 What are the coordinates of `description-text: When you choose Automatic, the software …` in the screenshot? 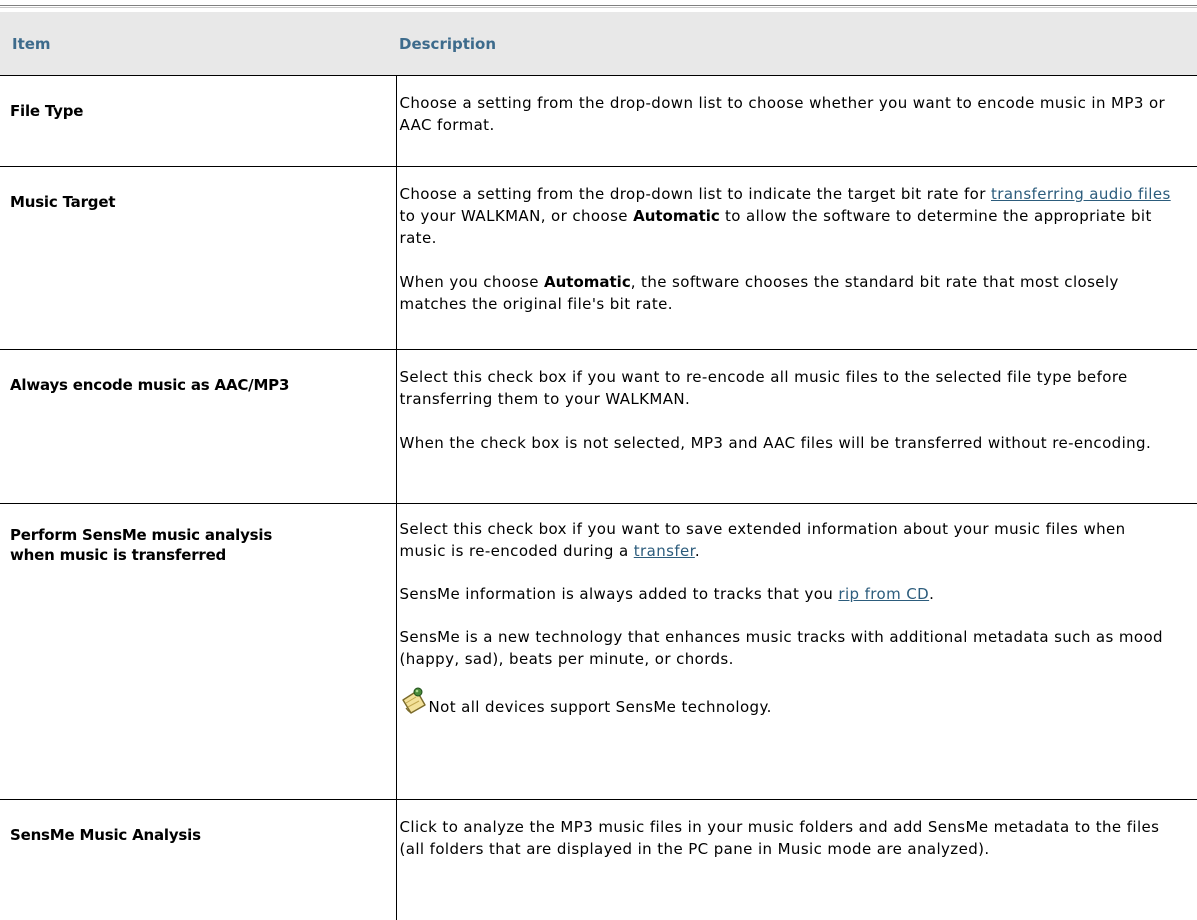 It's located at (759, 293).